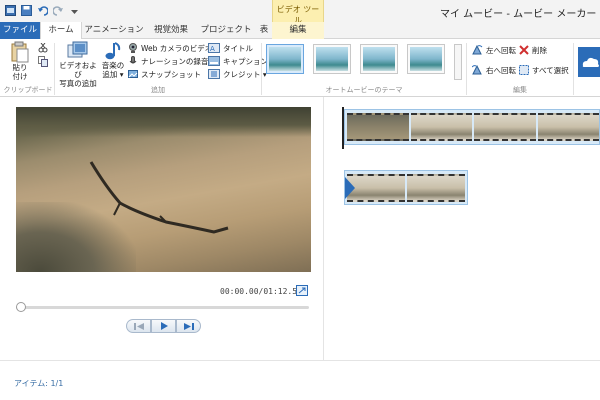 The height and width of the screenshot is (400, 600). What do you see at coordinates (477, 50) in the screenshot?
I see `rotate-left-icon` at bounding box center [477, 50].